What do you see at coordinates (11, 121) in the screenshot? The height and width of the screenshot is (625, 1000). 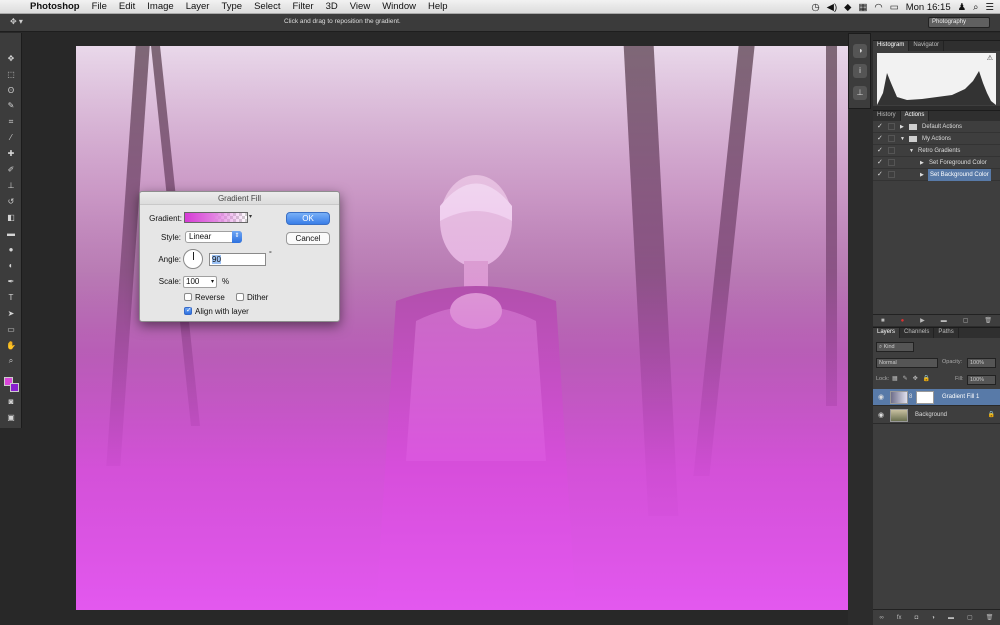 I see `crop-tool-icon: ⌗` at bounding box center [11, 121].